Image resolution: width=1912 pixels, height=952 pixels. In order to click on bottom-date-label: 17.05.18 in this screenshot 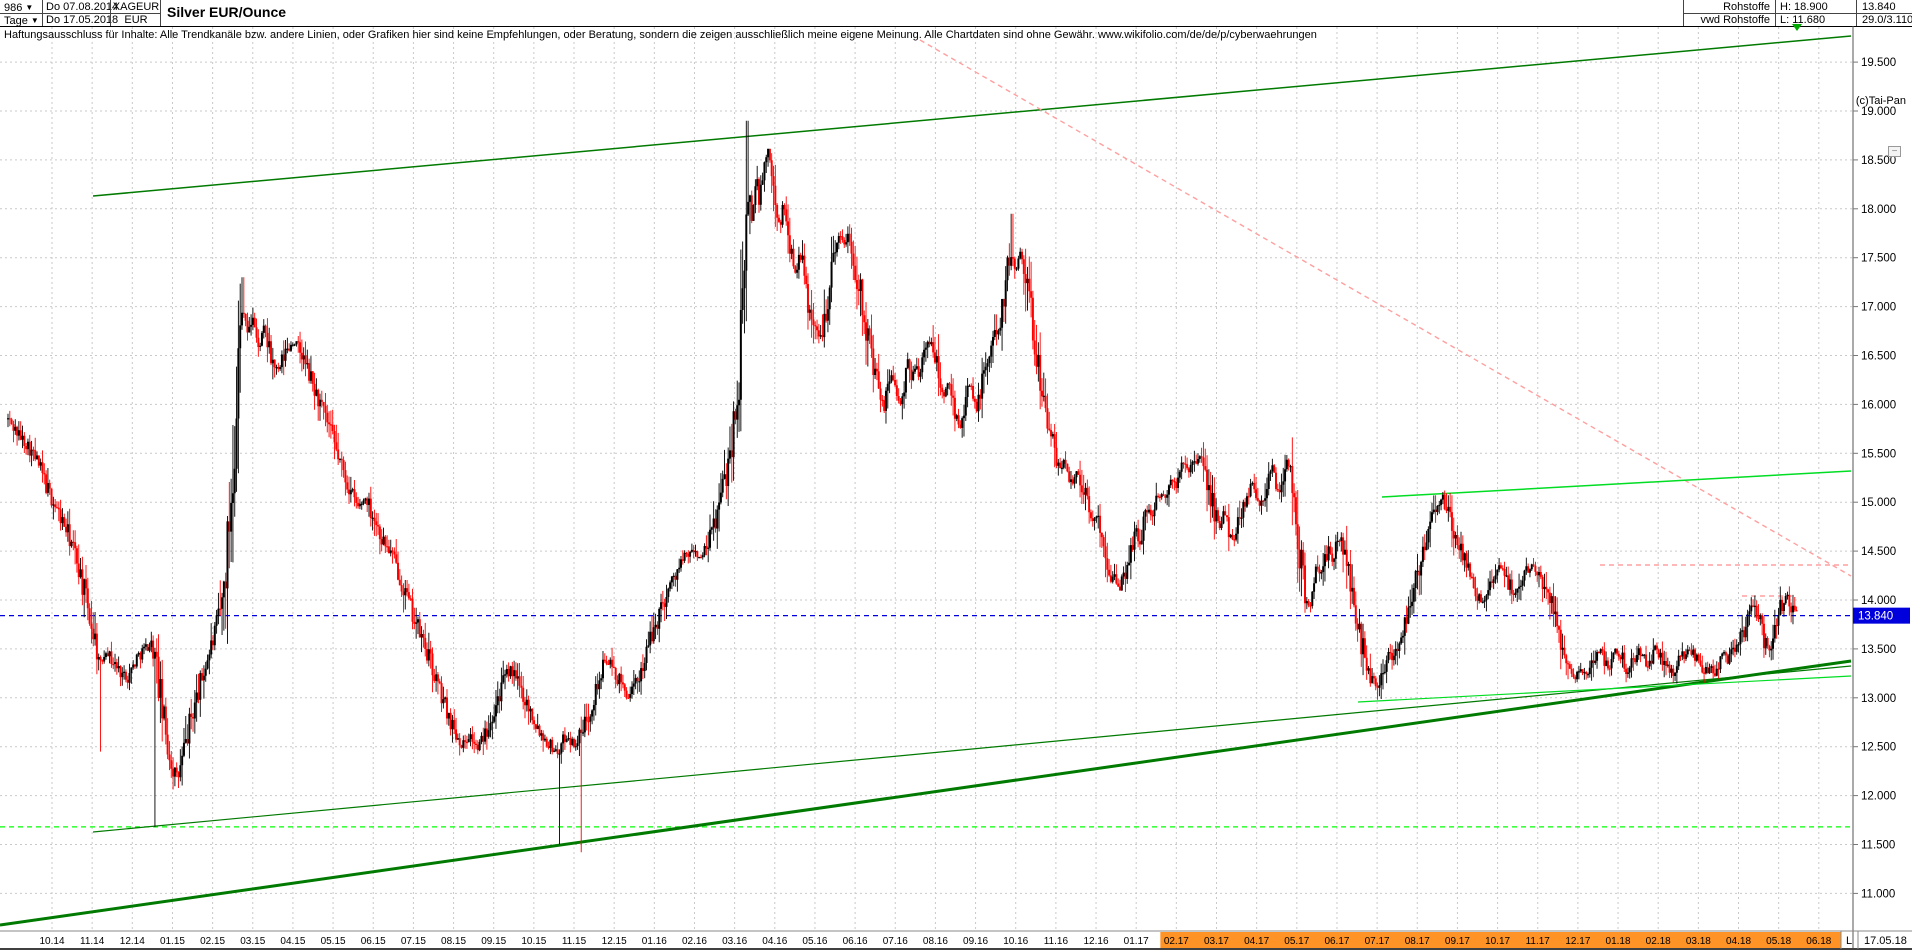, I will do `click(1885, 941)`.